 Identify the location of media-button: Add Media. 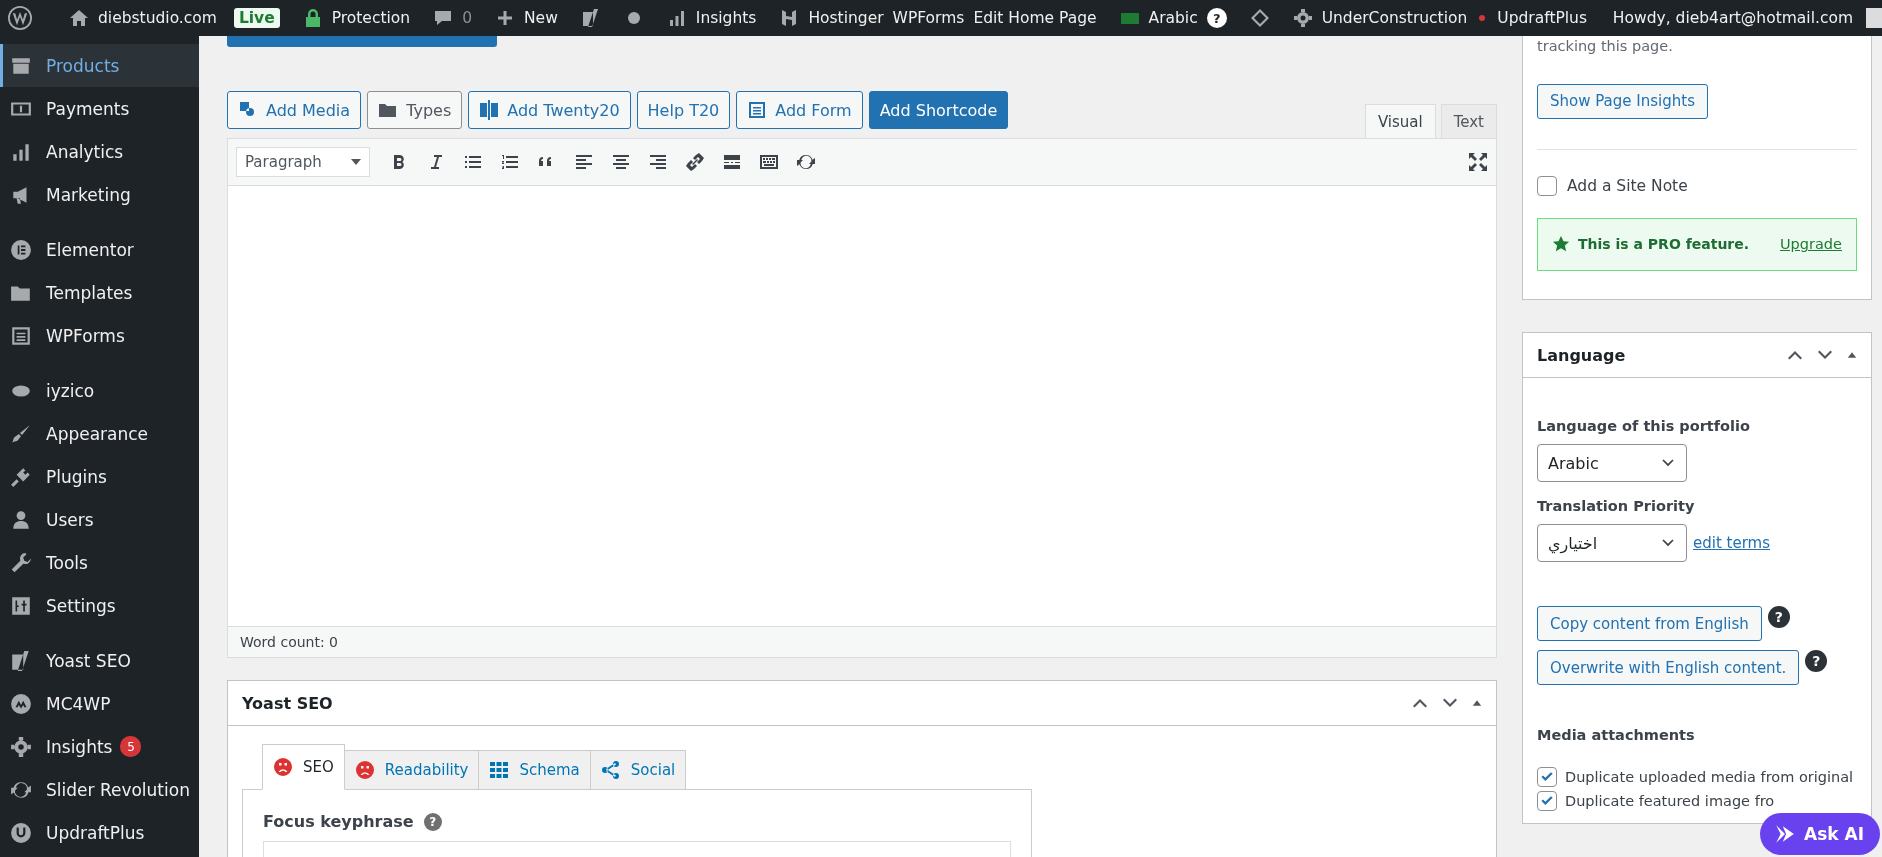
(294, 110).